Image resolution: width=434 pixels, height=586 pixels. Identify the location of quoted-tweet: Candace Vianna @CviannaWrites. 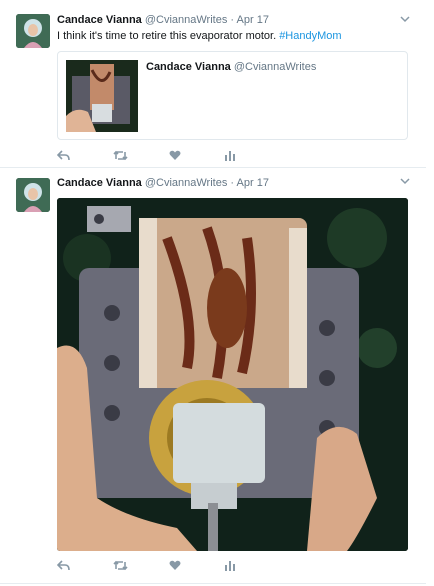
(232, 95).